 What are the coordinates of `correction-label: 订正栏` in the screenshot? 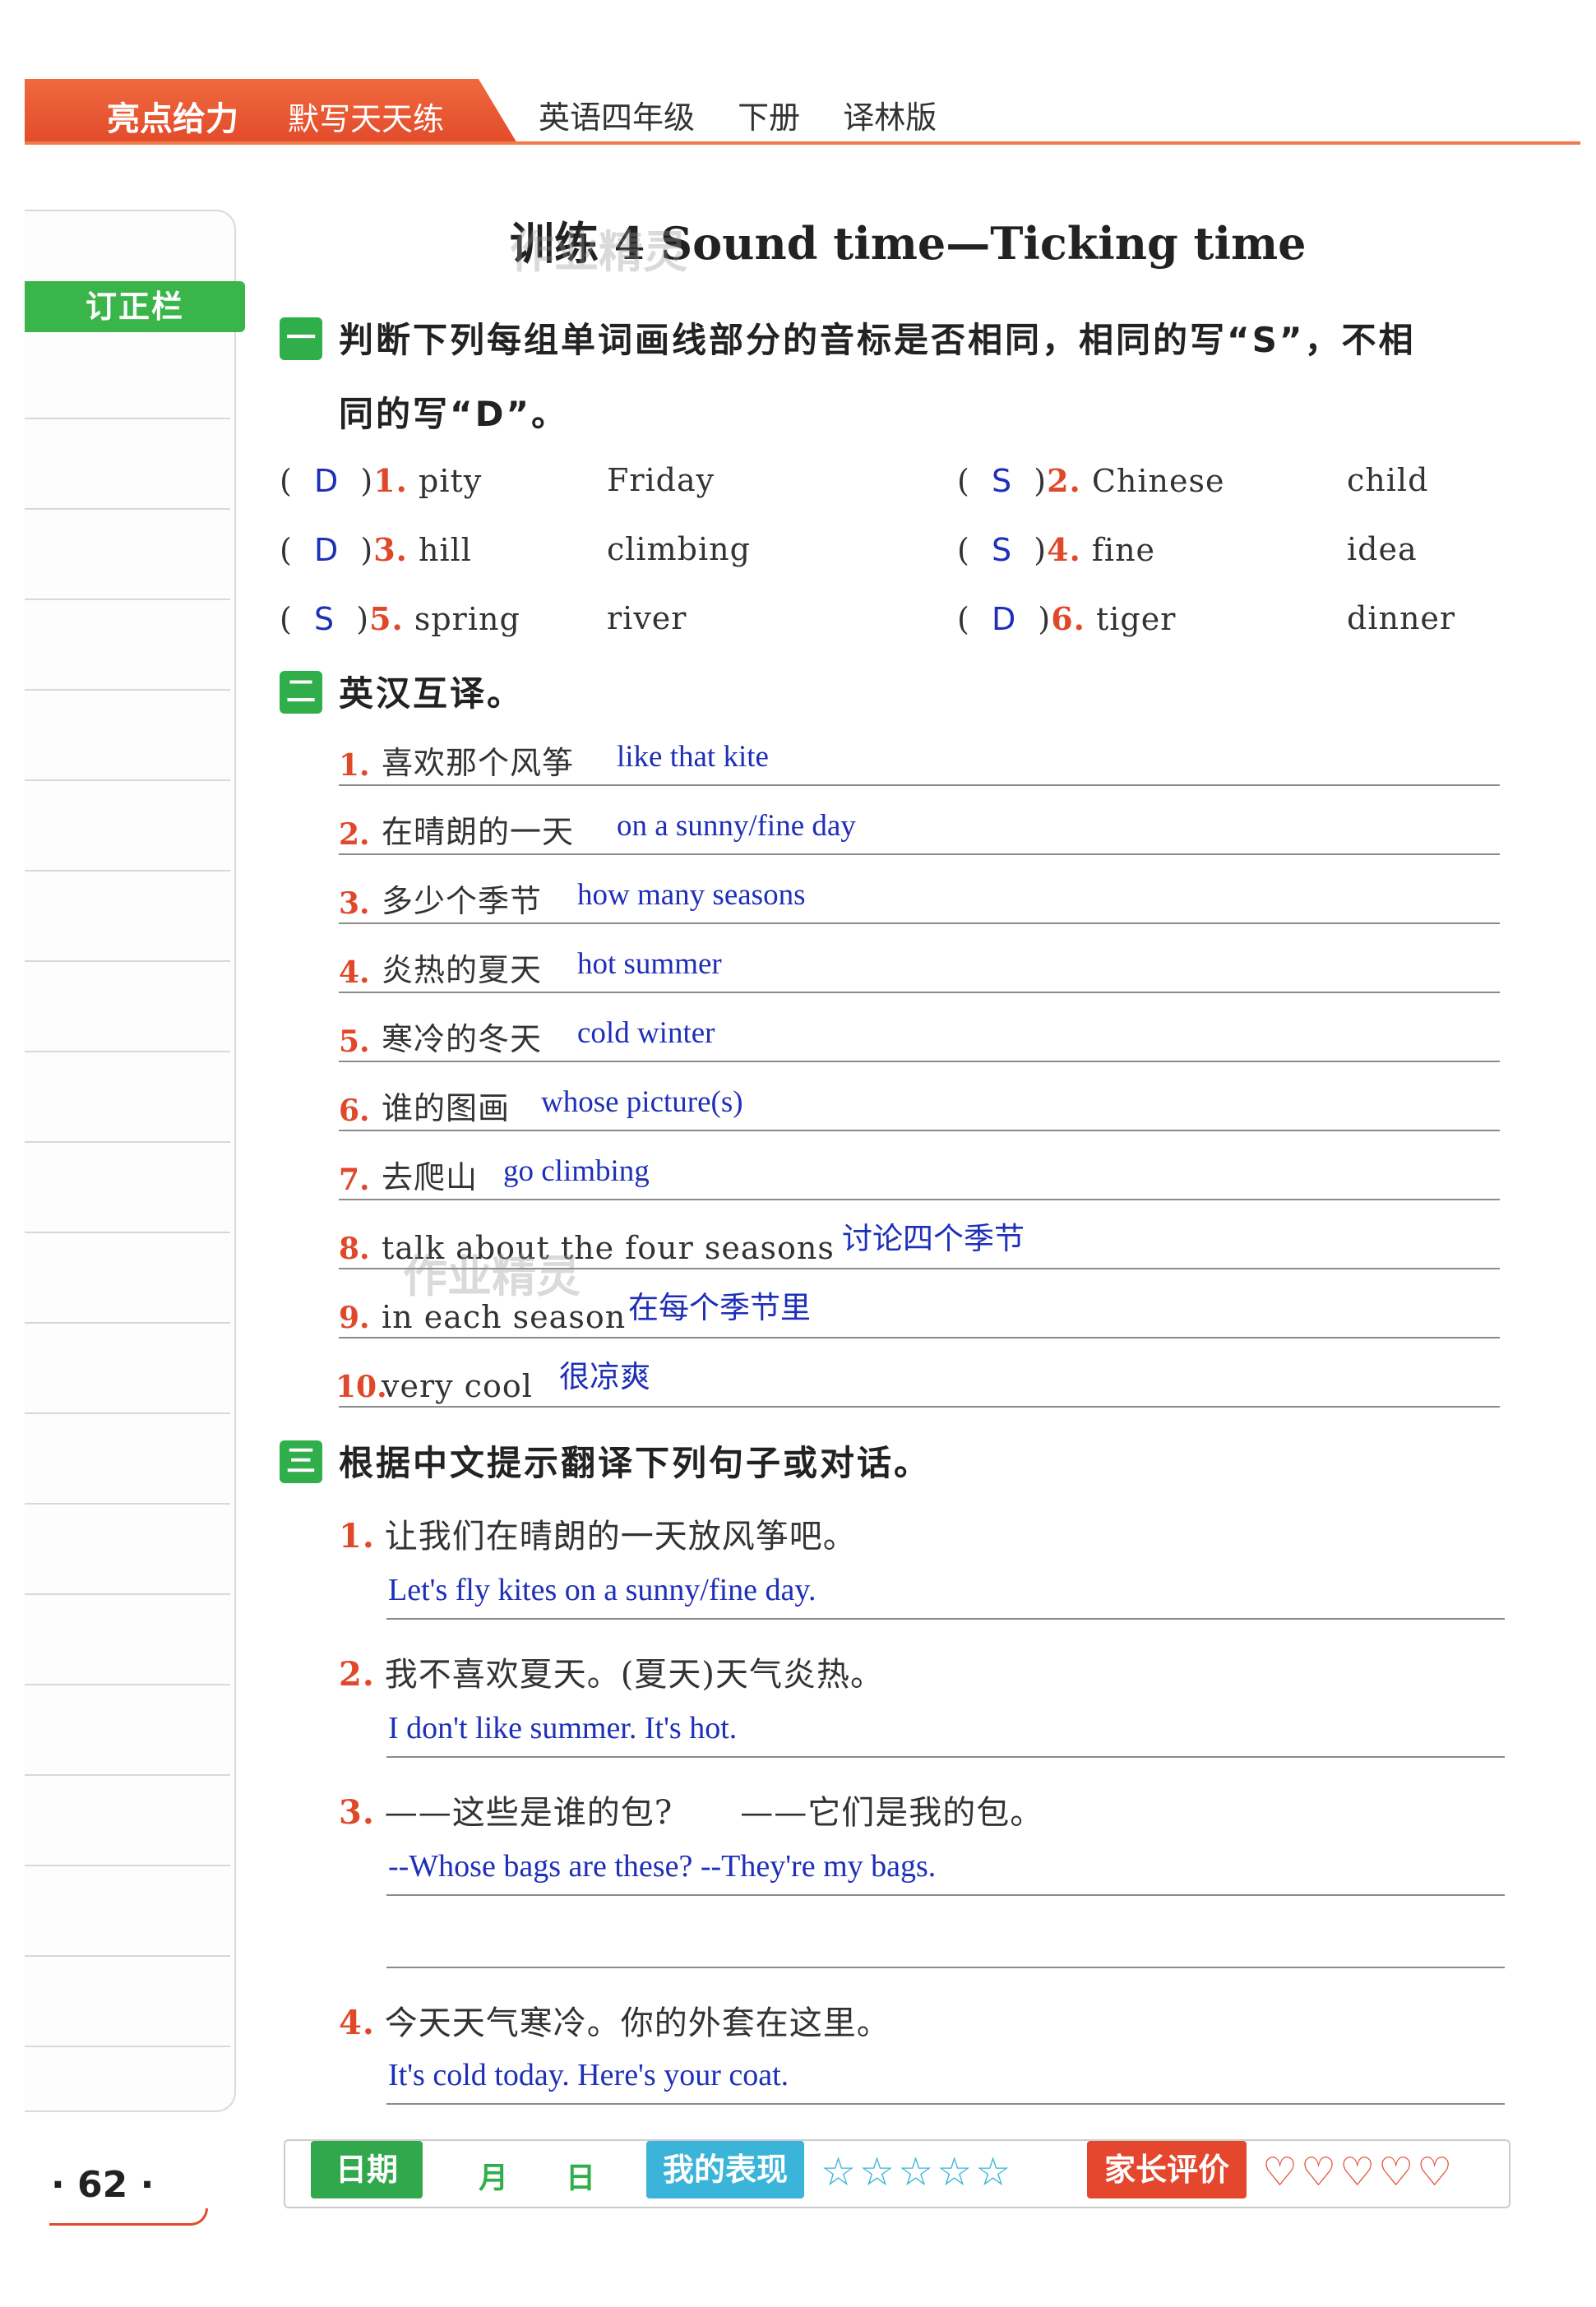 It's located at (135, 306).